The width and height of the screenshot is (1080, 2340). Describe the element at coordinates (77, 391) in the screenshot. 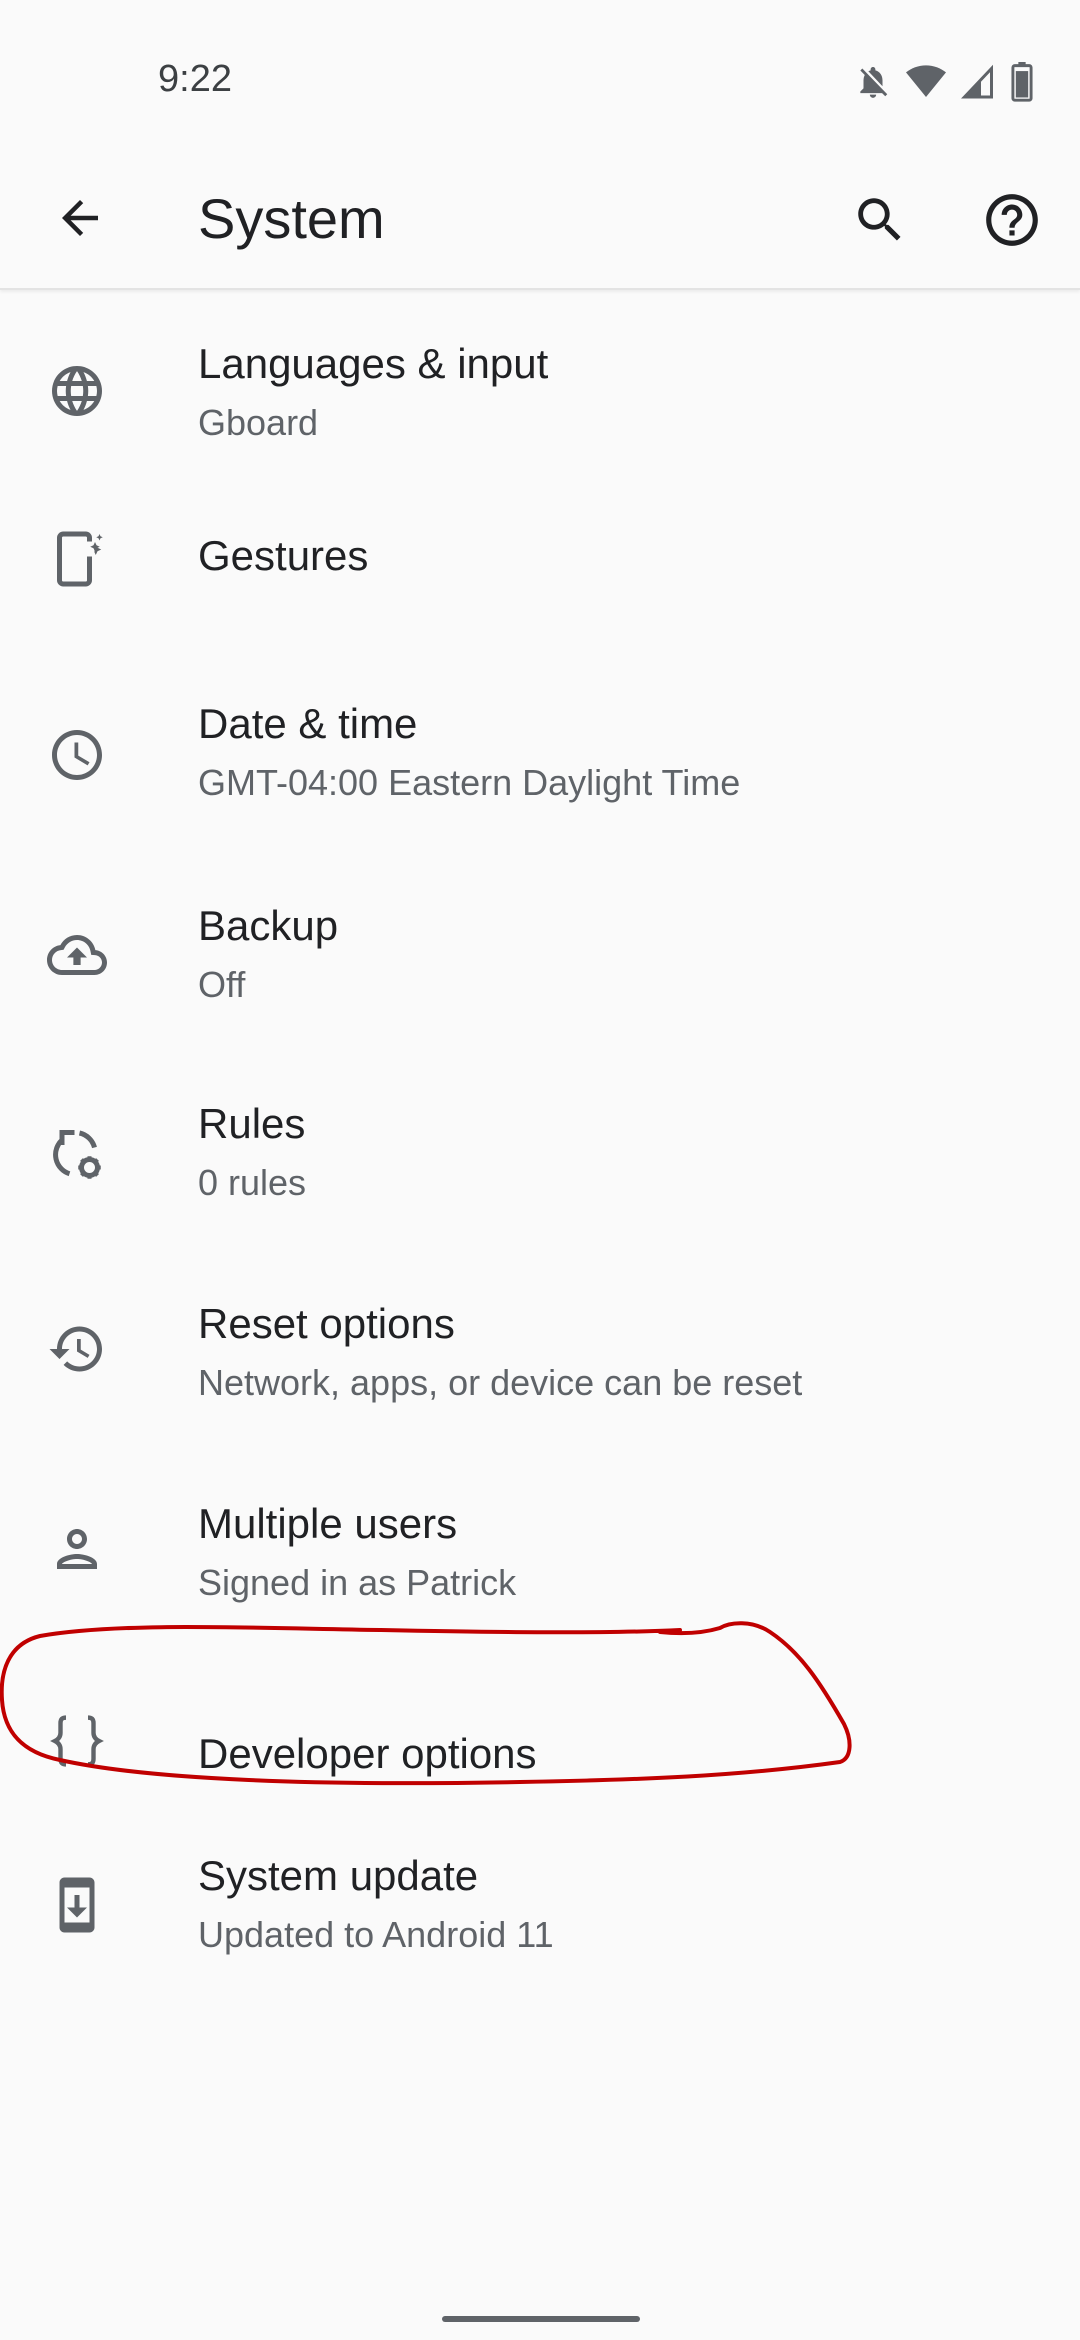

I see `globe-icon` at that location.